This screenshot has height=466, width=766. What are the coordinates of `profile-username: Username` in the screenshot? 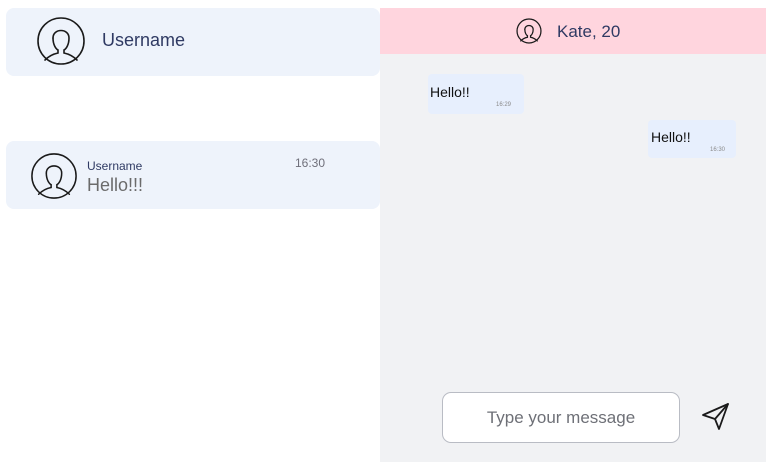 It's located at (144, 40).